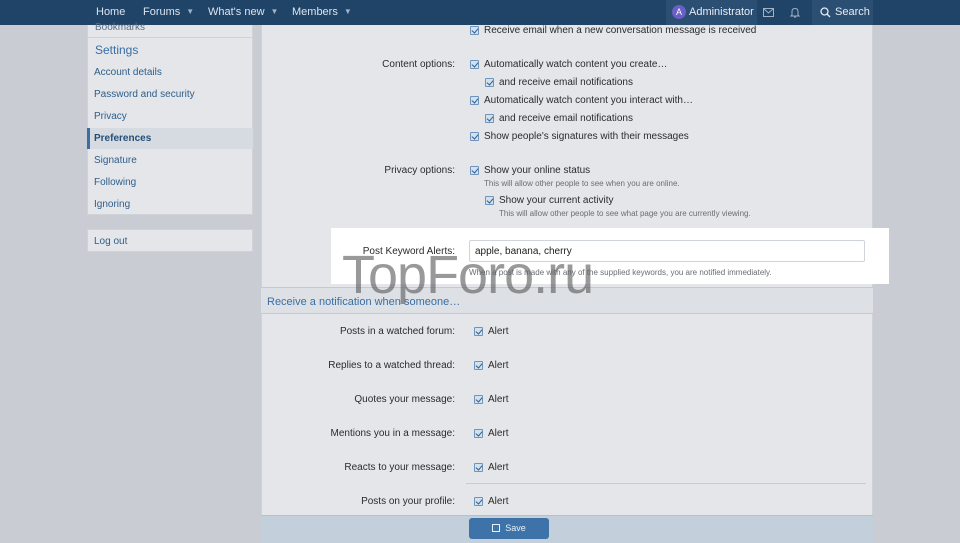  What do you see at coordinates (489, 82) in the screenshot?
I see `checkbox-watch-created-email` at bounding box center [489, 82].